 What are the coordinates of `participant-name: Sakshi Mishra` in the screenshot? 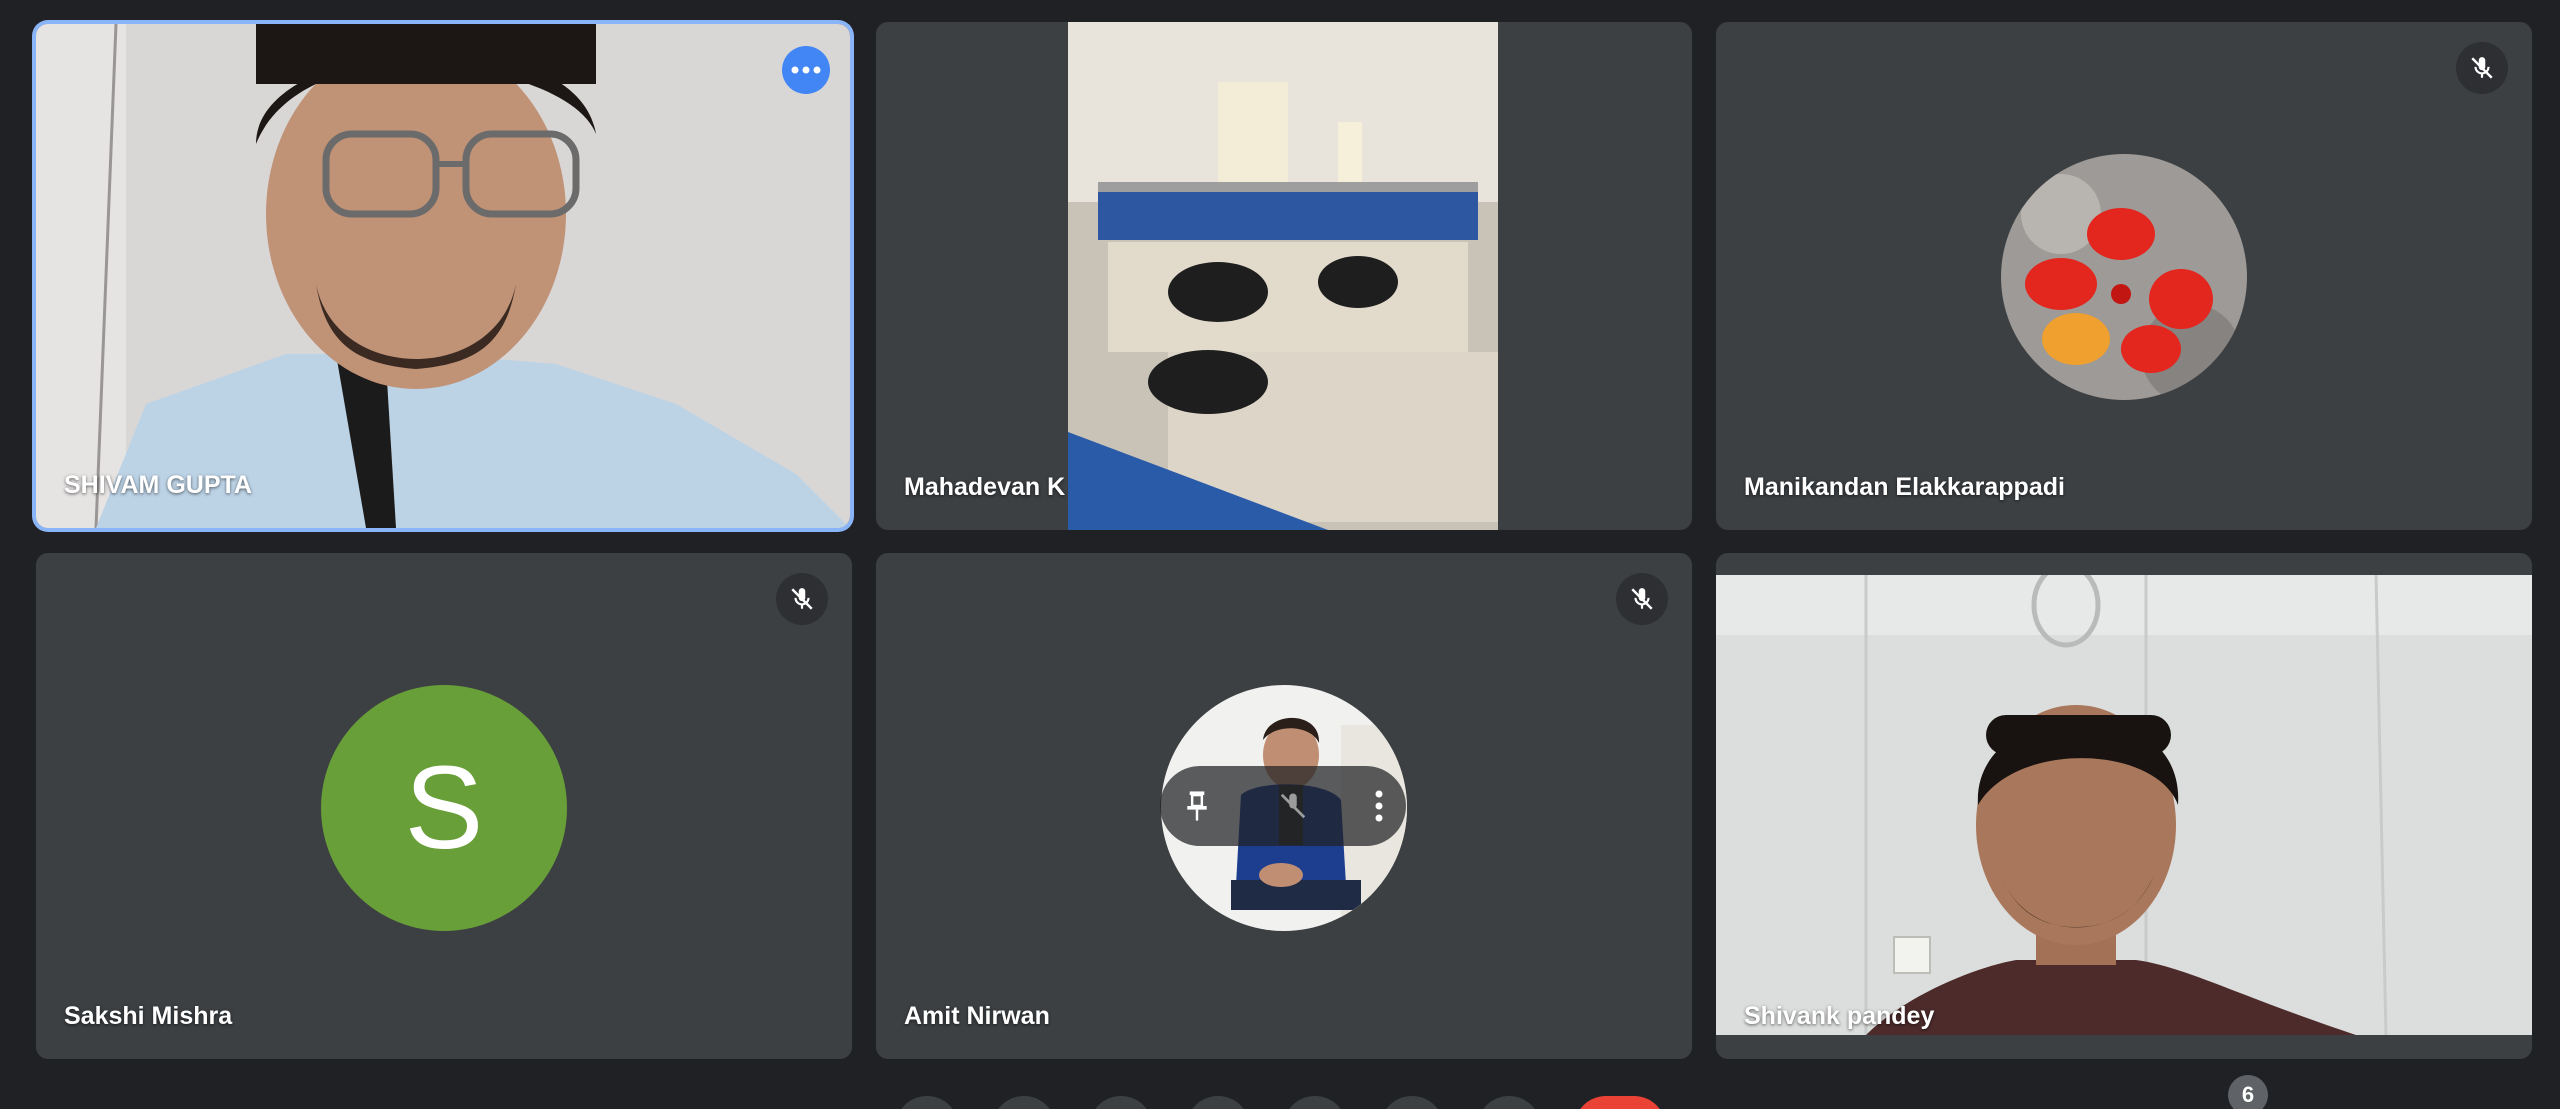 It's located at (148, 1016).